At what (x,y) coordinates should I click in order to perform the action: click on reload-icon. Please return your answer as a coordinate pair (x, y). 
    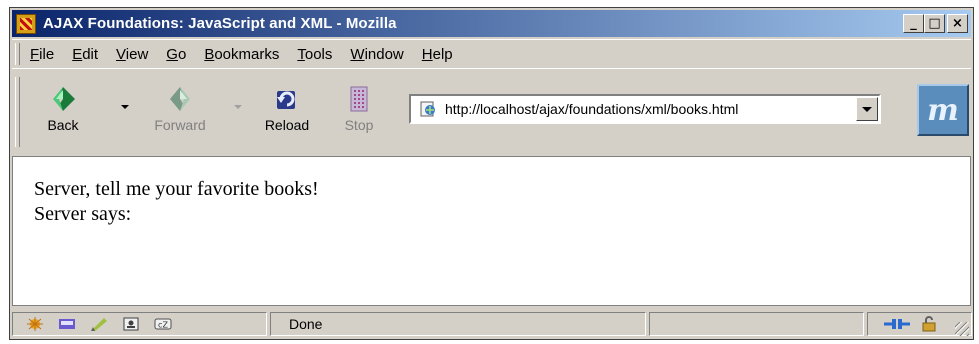
    Looking at the image, I should click on (286, 100).